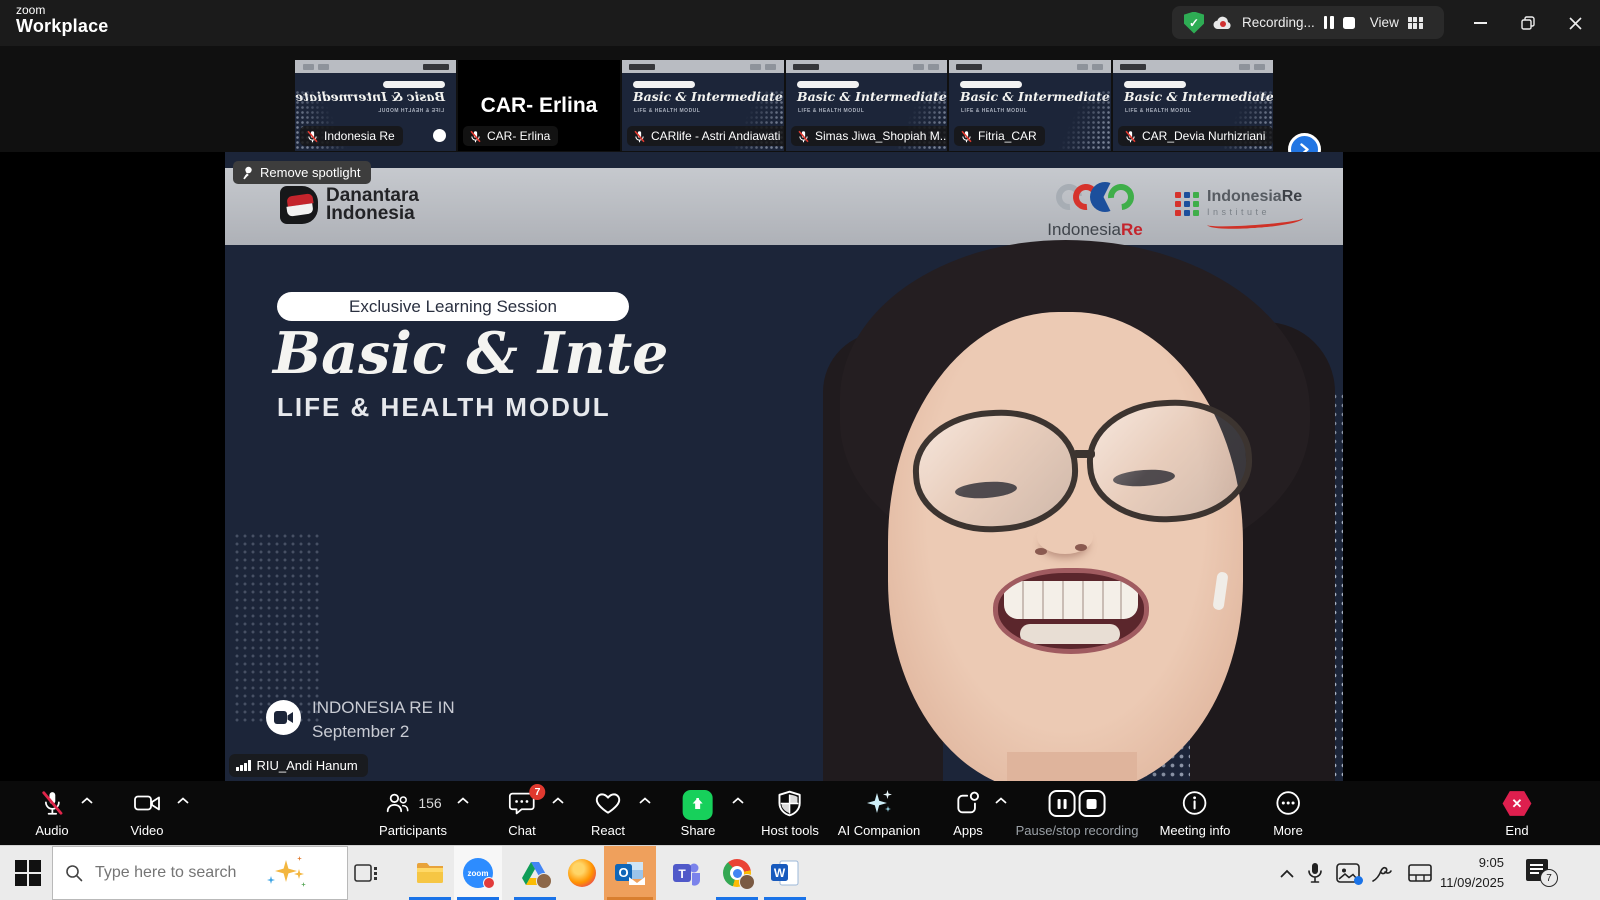  Describe the element at coordinates (1420, 873) in the screenshot. I see `tray-touch-keyboard-icon` at that location.